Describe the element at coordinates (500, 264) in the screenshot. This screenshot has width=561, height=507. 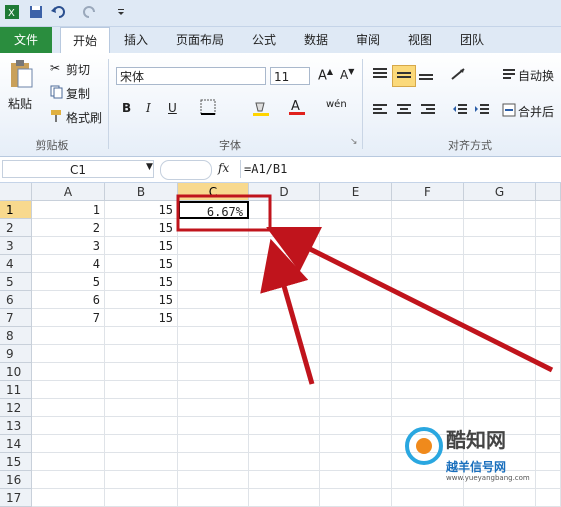
I see `cell-g4` at that location.